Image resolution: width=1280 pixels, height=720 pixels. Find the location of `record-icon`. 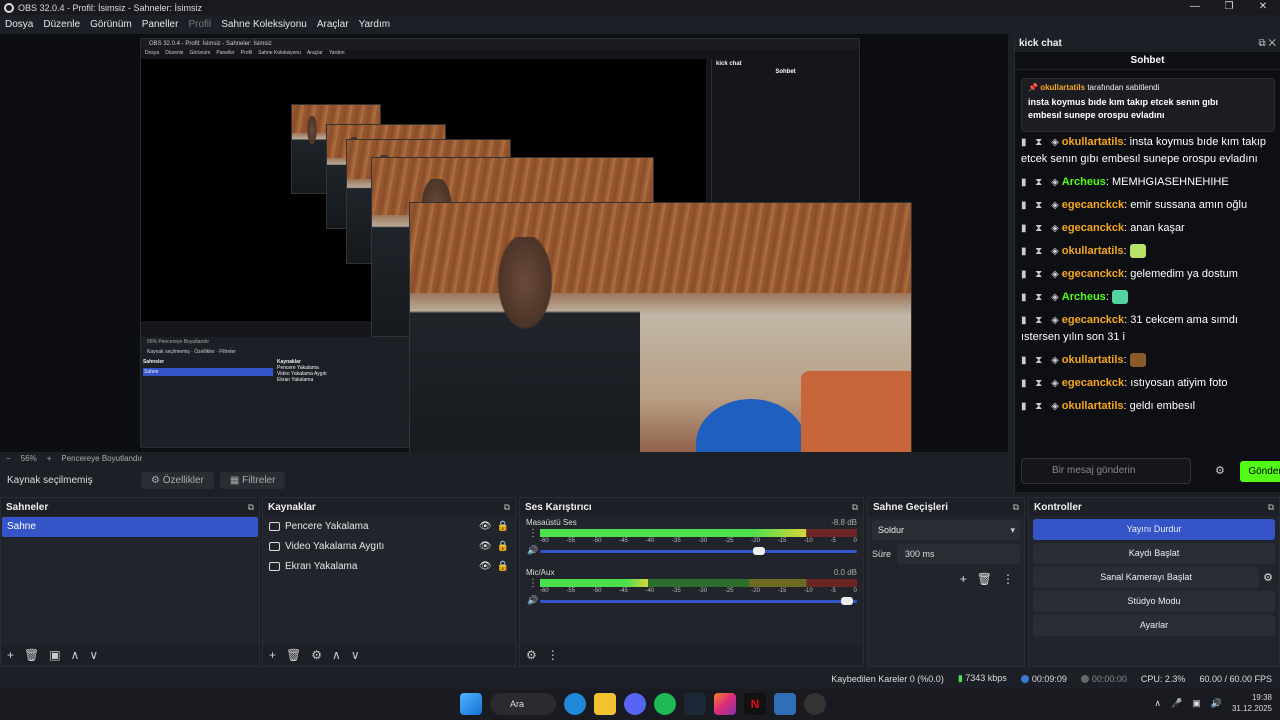

record-icon is located at coordinates (1084, 679).